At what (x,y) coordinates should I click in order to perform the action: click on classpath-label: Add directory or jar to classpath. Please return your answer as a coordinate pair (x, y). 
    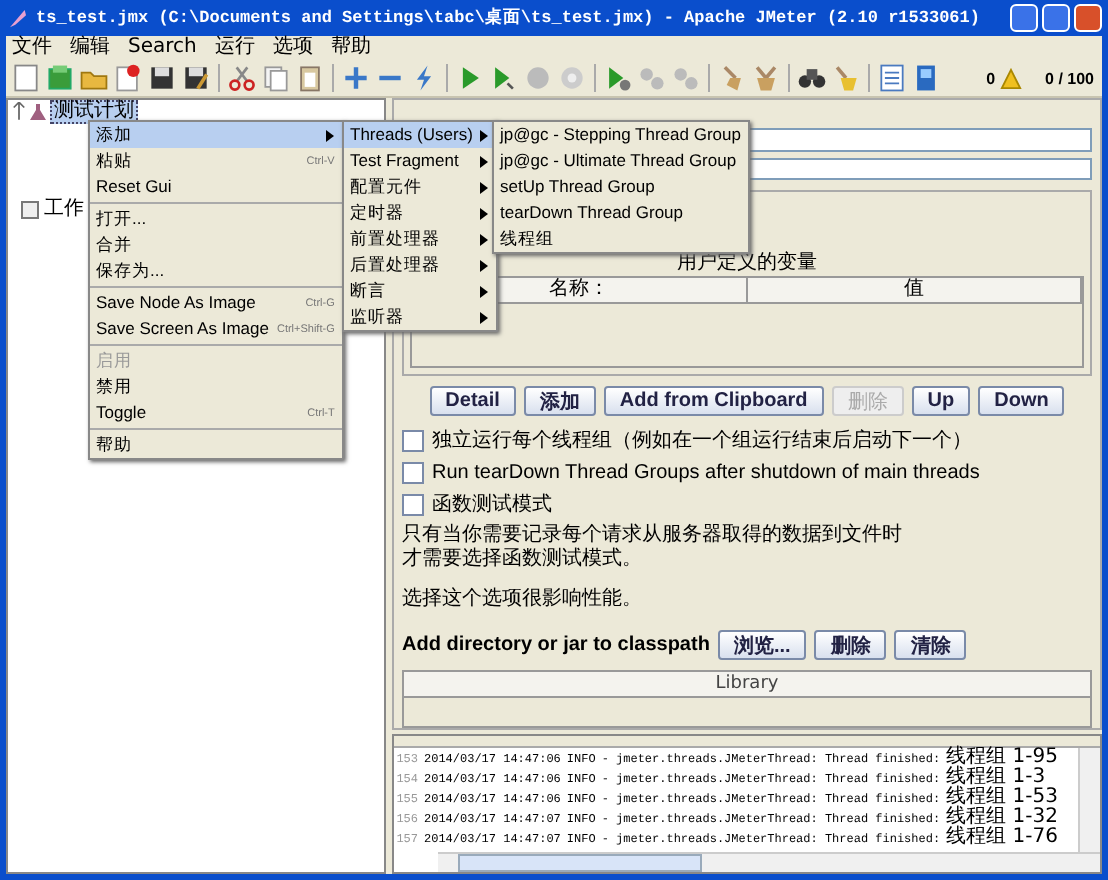
    Looking at the image, I should click on (556, 644).